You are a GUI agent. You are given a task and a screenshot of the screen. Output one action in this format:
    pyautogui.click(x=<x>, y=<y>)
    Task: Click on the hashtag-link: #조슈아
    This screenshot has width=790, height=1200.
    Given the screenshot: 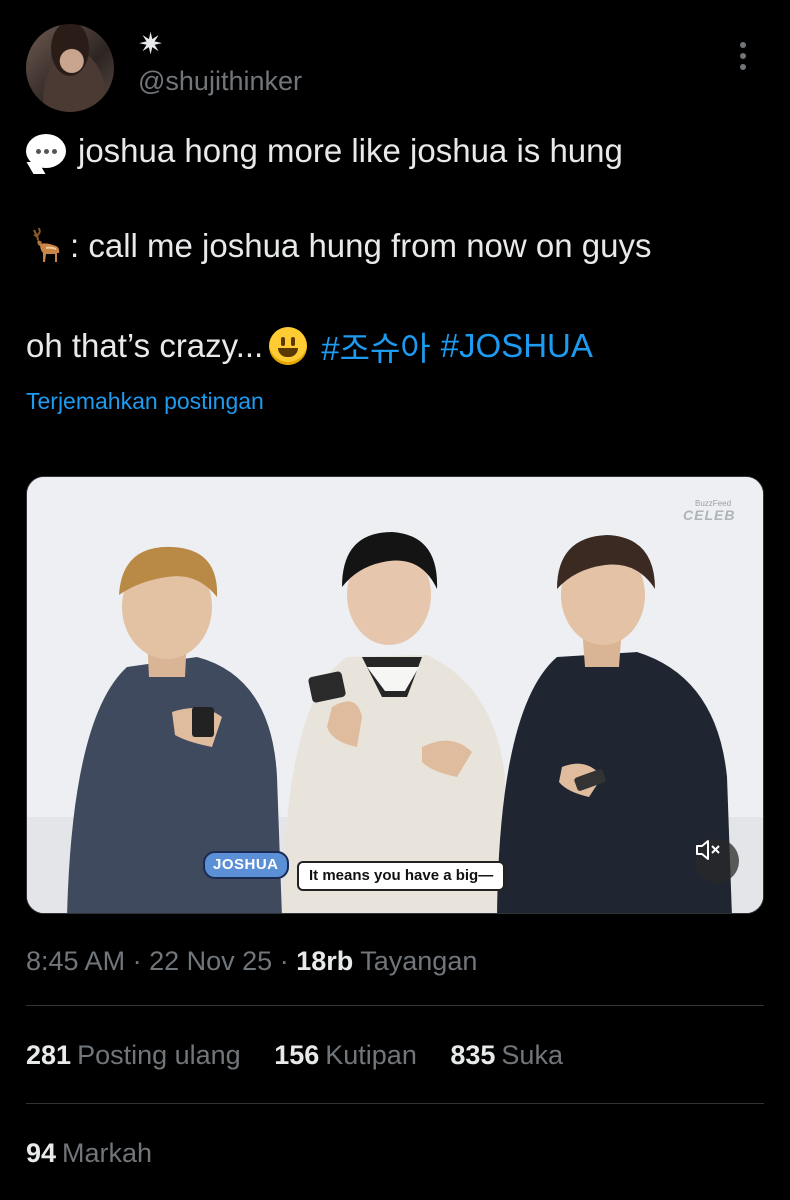 What is the action you would take?
    pyautogui.click(x=375, y=346)
    